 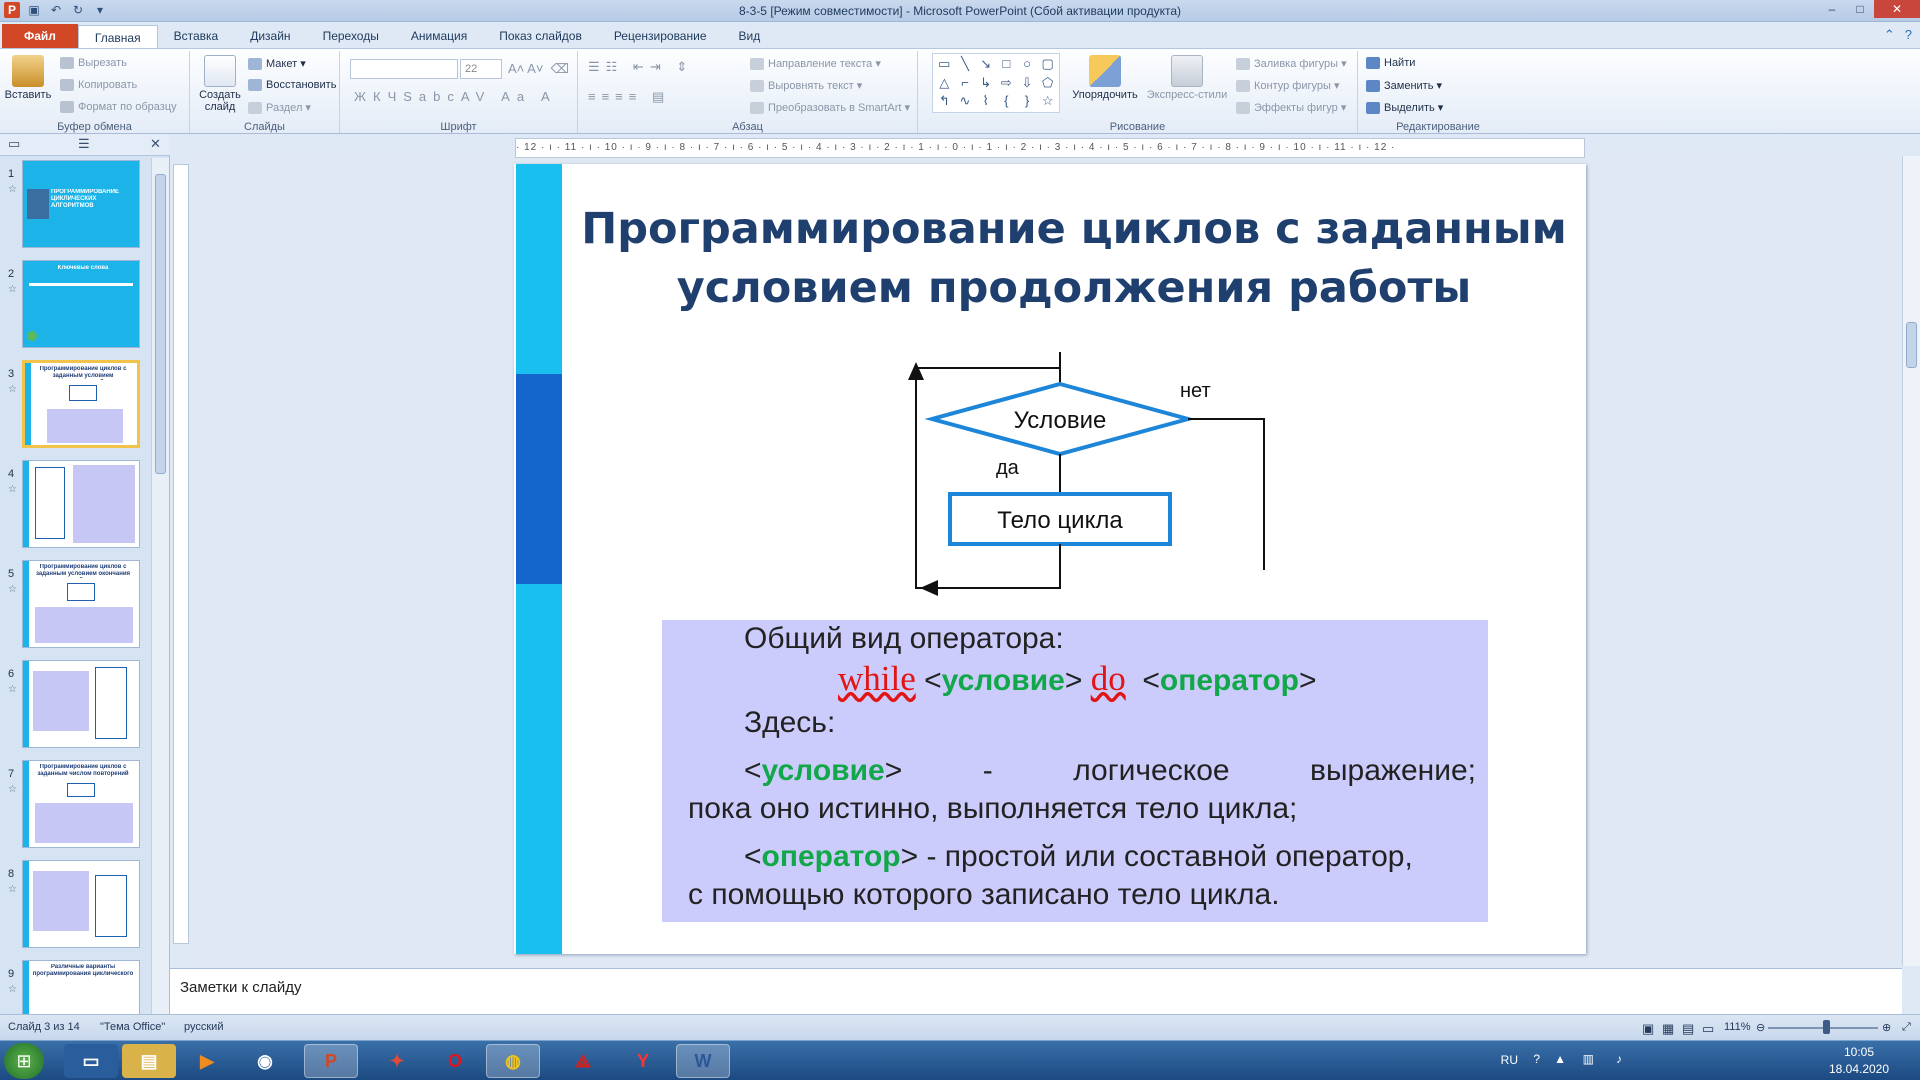 What do you see at coordinates (1006, 101) in the screenshot?
I see `left-brace-shape-icon: {` at bounding box center [1006, 101].